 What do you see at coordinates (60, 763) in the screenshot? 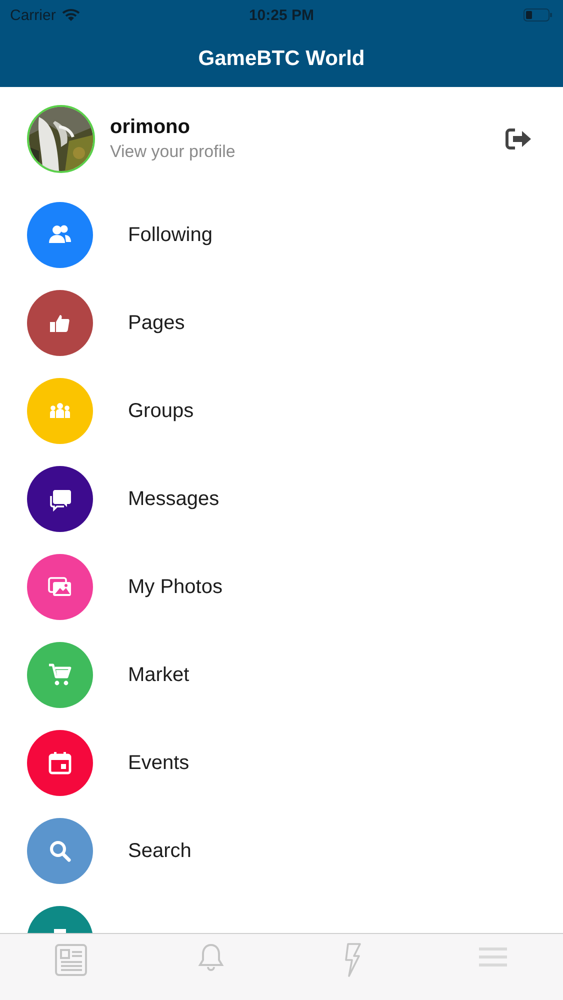
I see `calendar-icon` at bounding box center [60, 763].